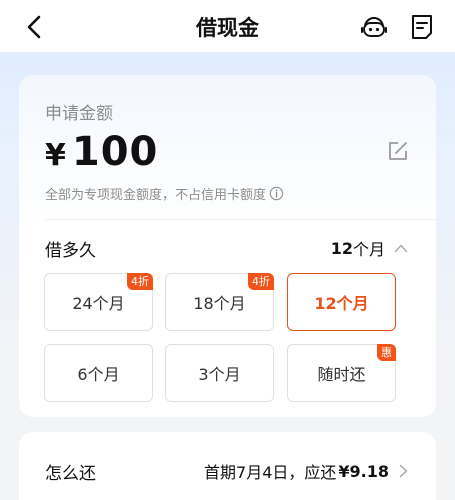 The image size is (455, 500). What do you see at coordinates (276, 193) in the screenshot?
I see `info-icon` at bounding box center [276, 193].